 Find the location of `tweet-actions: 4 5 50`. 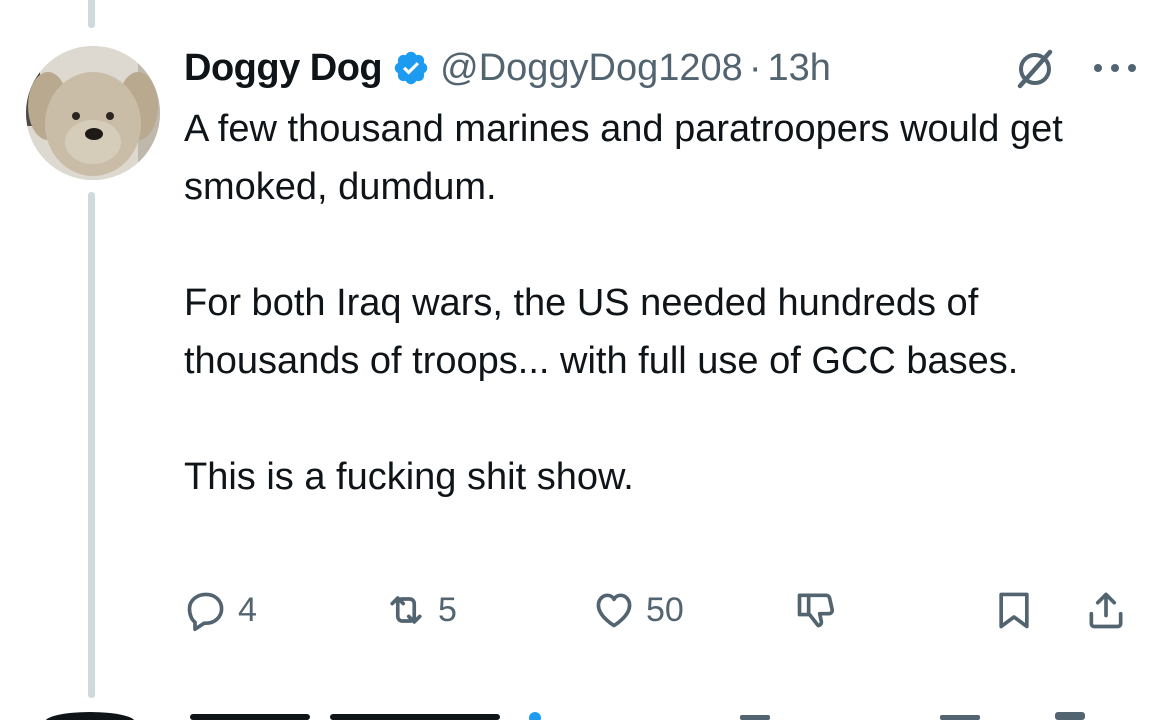

tweet-actions: 4 5 50 is located at coordinates (664, 610).